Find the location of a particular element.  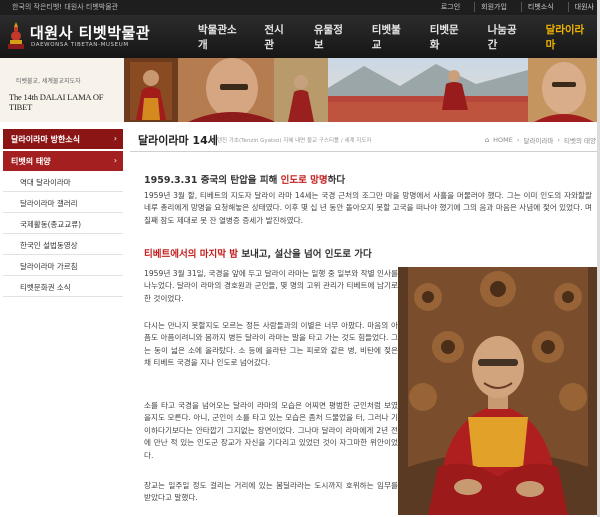

nav-sharing: 나눔공간 is located at coordinates (505, 36).